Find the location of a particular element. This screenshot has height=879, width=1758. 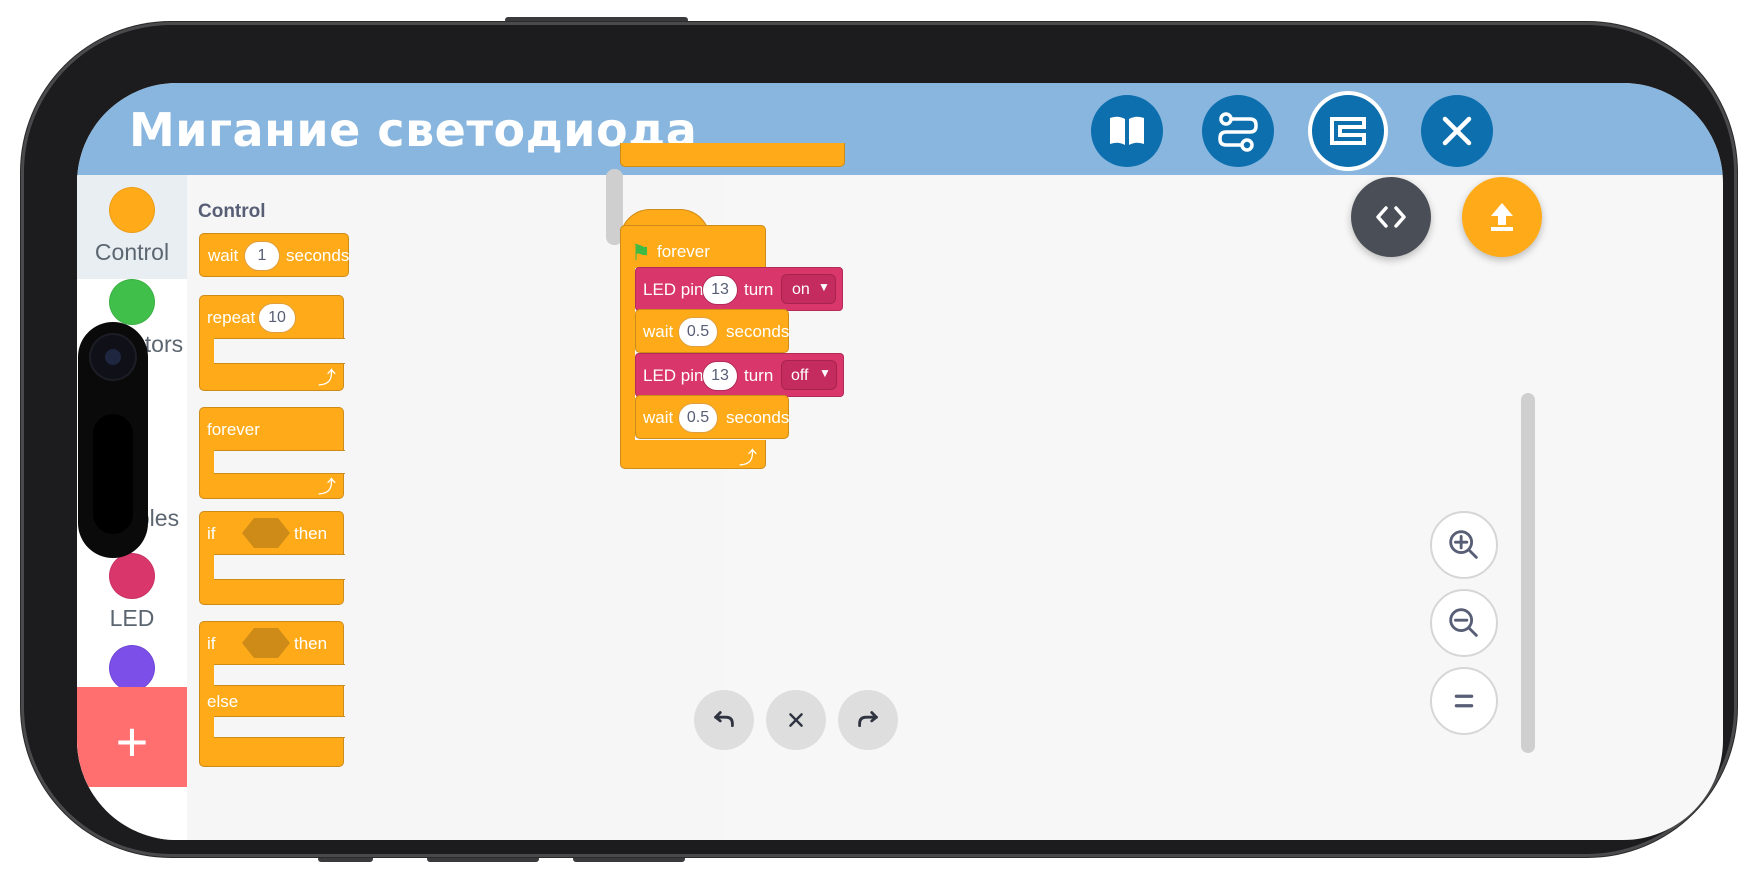

docs-button is located at coordinates (1127, 131).